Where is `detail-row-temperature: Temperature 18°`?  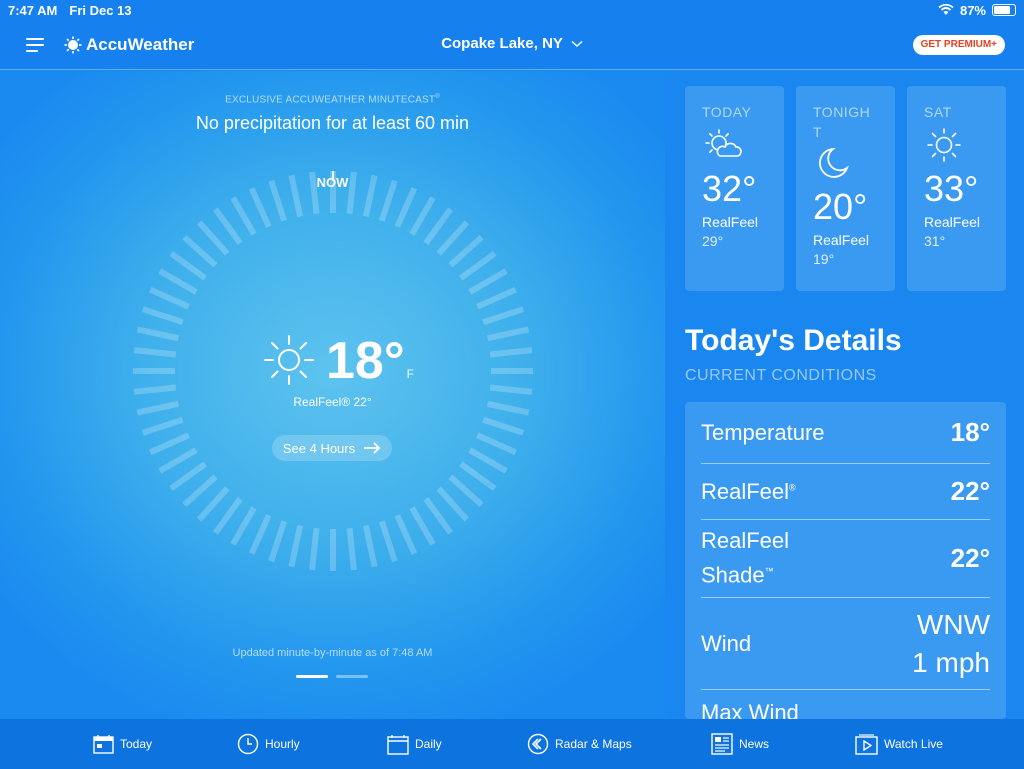
detail-row-temperature: Temperature 18° is located at coordinates (845, 433).